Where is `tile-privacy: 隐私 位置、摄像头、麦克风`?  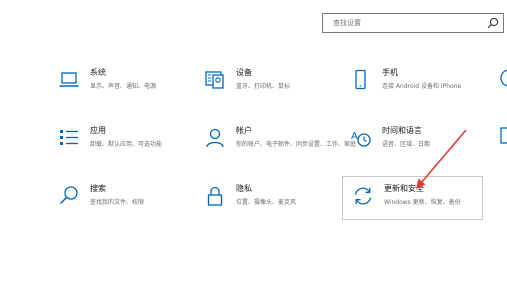
tile-privacy: 隐私 位置、摄像头、麦克风 is located at coordinates (269, 204).